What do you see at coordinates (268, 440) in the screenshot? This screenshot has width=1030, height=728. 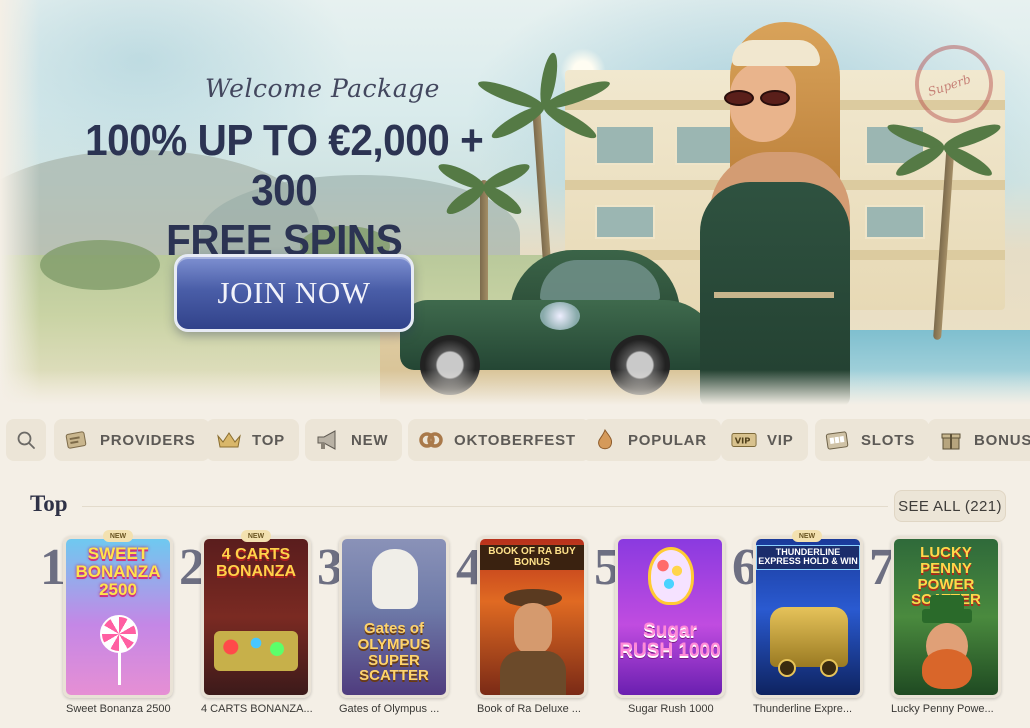 I see `category-label: TOP` at bounding box center [268, 440].